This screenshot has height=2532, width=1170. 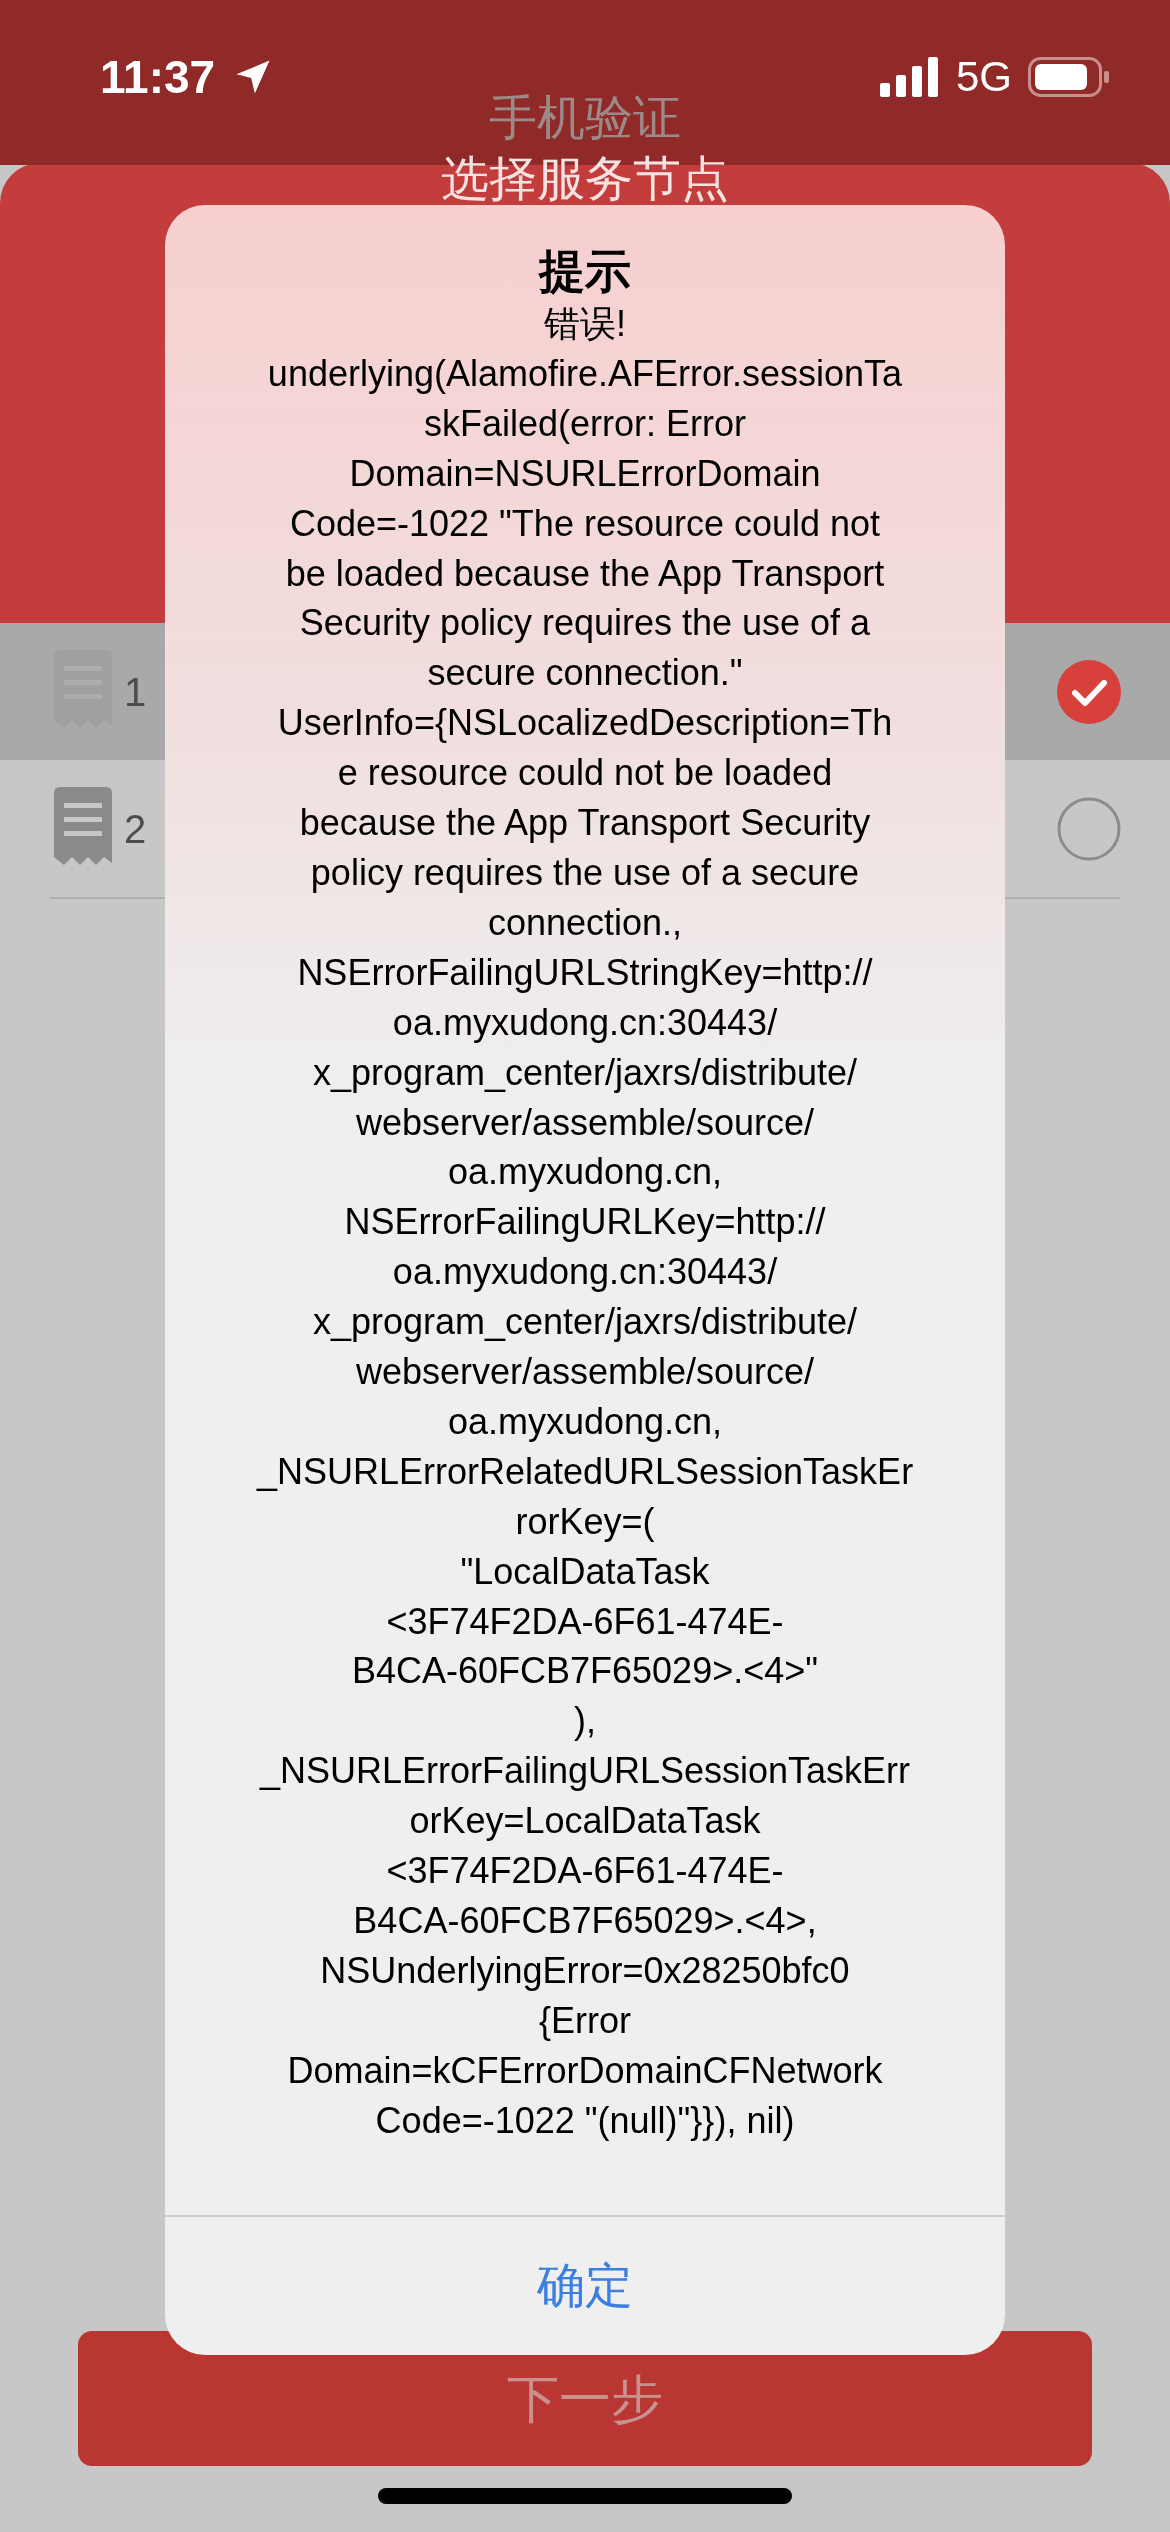 What do you see at coordinates (158, 77) in the screenshot?
I see `status-time: 11:37` at bounding box center [158, 77].